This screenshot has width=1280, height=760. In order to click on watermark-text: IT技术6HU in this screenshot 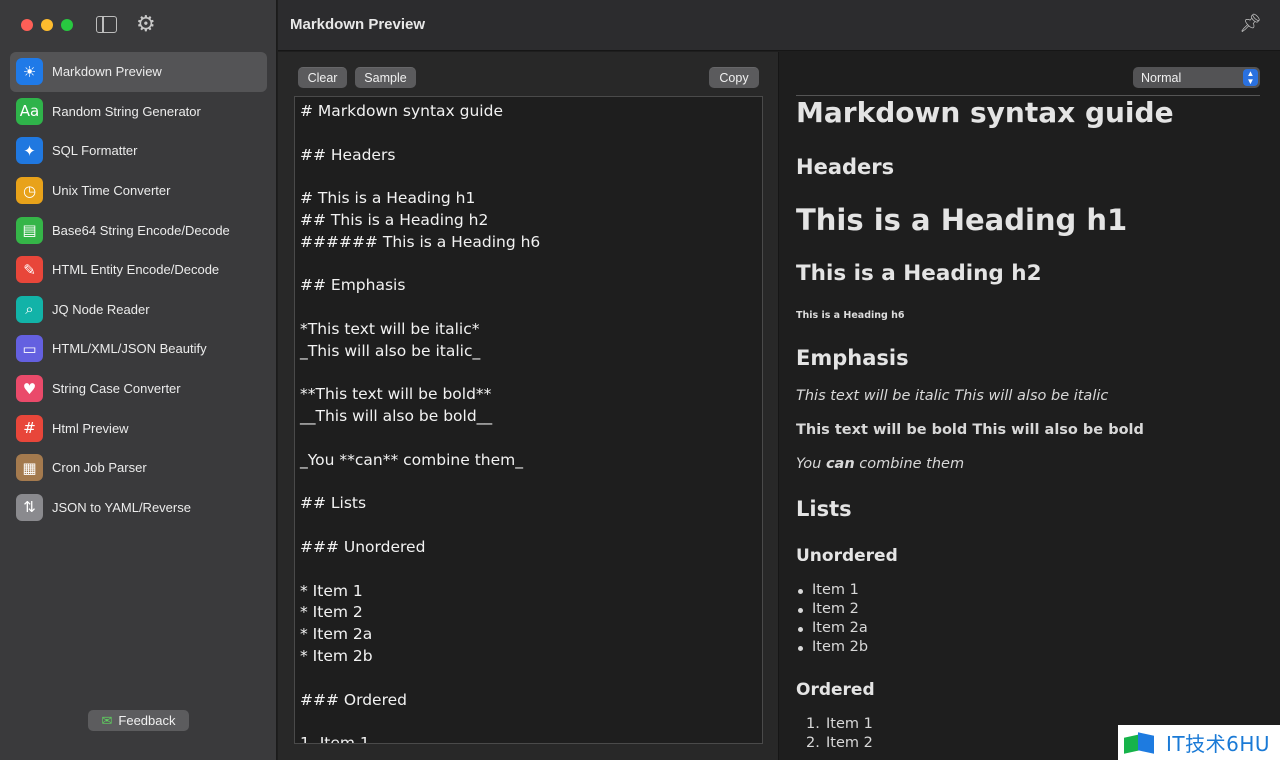, I will do `click(1218, 744)`.